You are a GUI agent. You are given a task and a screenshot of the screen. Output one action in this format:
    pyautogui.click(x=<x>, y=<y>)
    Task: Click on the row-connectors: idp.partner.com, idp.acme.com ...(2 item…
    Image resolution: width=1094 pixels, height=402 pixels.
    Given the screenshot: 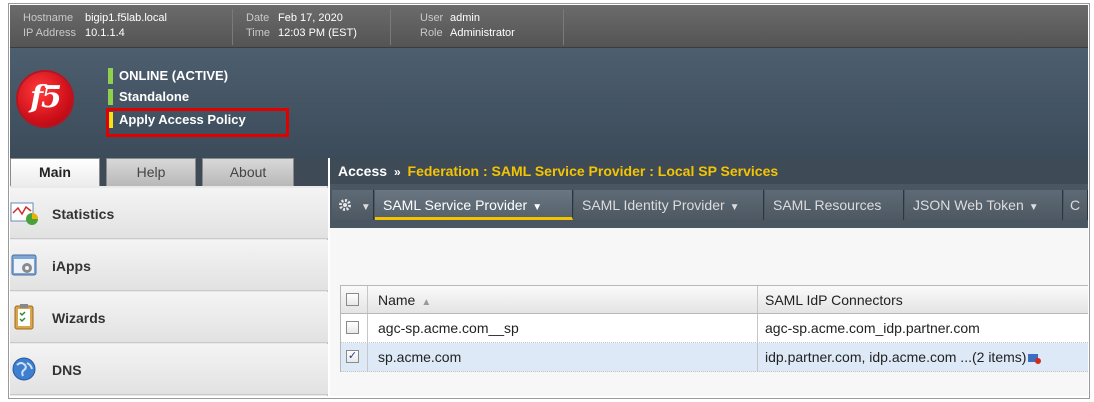 What is the action you would take?
    pyautogui.click(x=923, y=357)
    